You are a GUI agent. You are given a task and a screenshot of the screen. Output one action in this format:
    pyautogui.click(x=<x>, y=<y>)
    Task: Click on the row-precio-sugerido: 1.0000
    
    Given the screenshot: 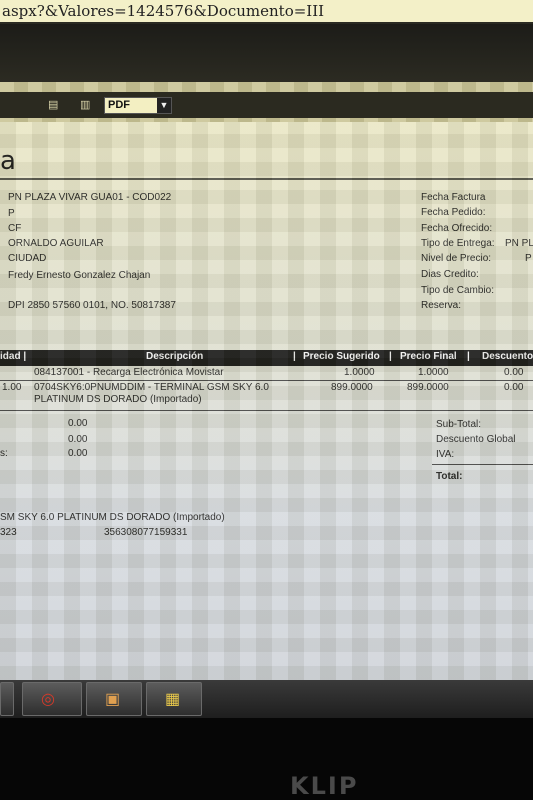 What is the action you would take?
    pyautogui.click(x=359, y=372)
    